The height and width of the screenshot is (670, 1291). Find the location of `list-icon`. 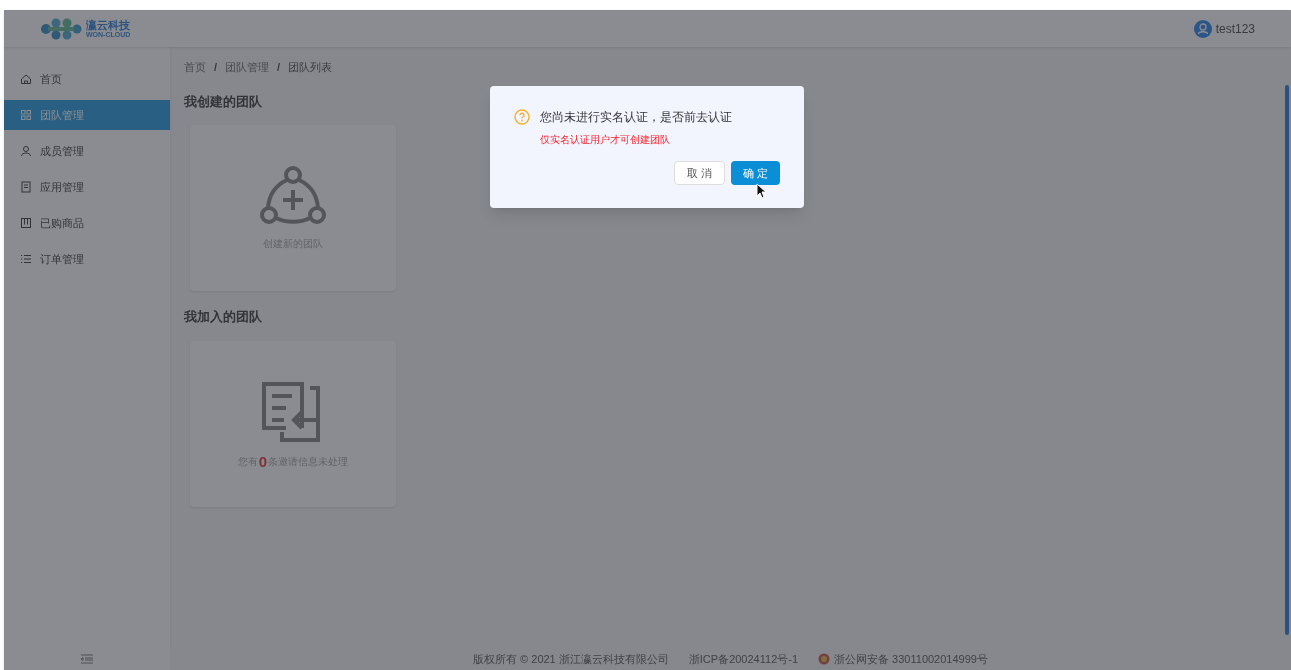

list-icon is located at coordinates (26, 259).